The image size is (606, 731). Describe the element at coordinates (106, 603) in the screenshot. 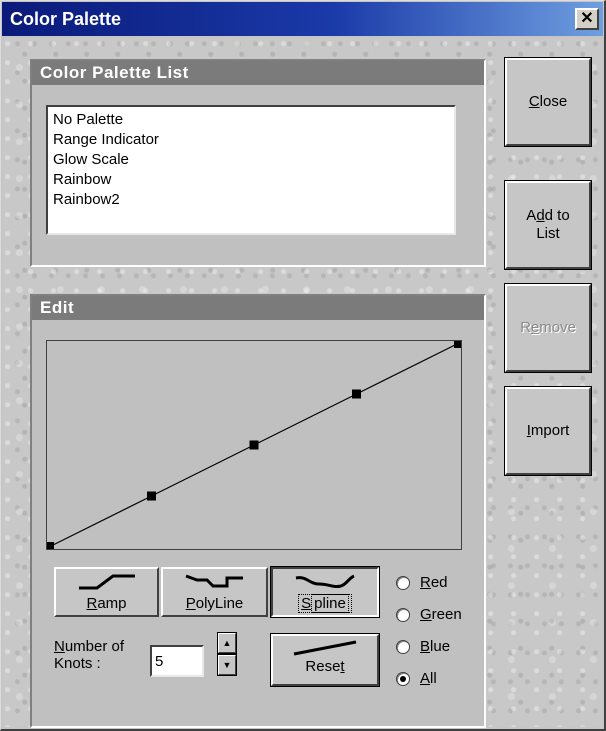

I see `ramp-label: Ramp` at that location.